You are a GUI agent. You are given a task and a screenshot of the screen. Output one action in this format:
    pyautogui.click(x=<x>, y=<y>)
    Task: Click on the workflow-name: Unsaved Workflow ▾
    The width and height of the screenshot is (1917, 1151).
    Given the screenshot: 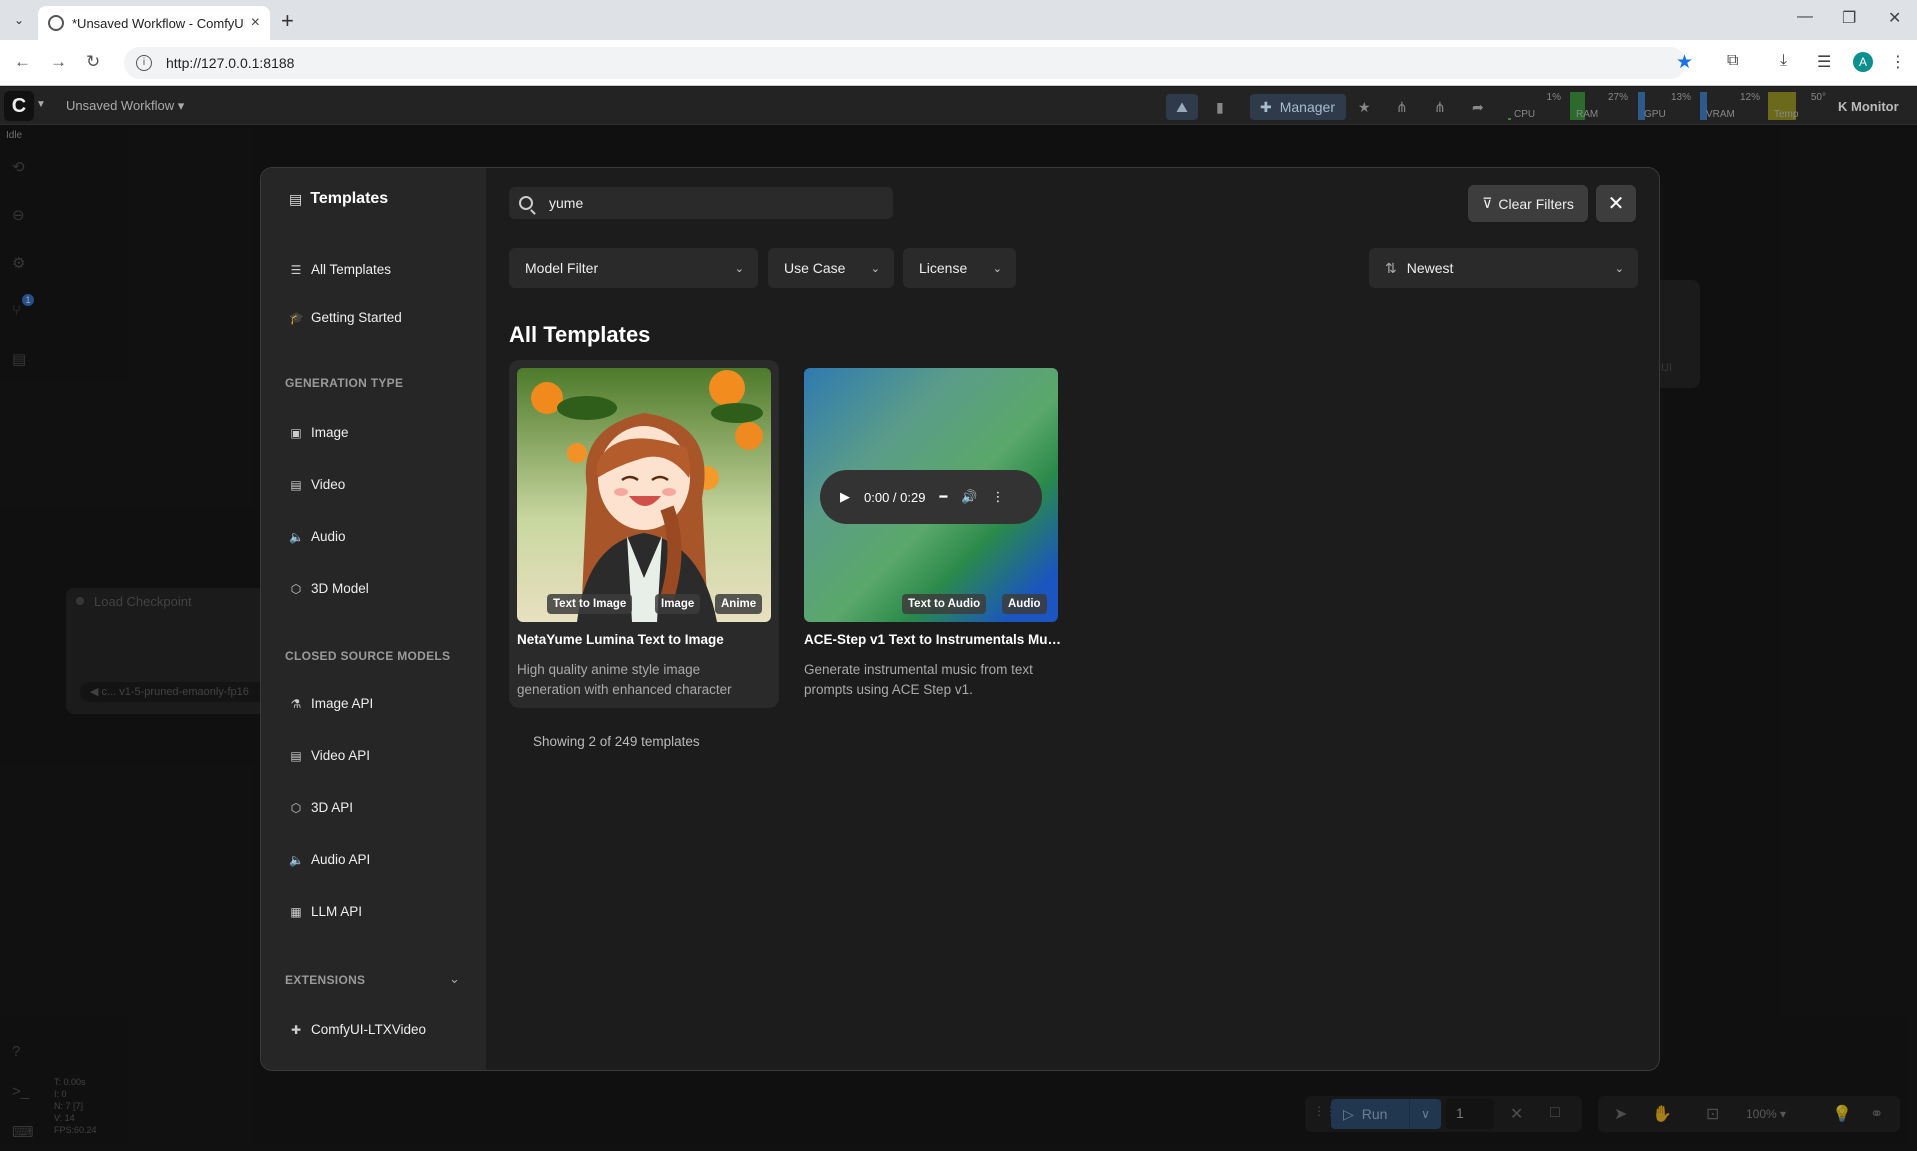 What is the action you would take?
    pyautogui.click(x=125, y=106)
    